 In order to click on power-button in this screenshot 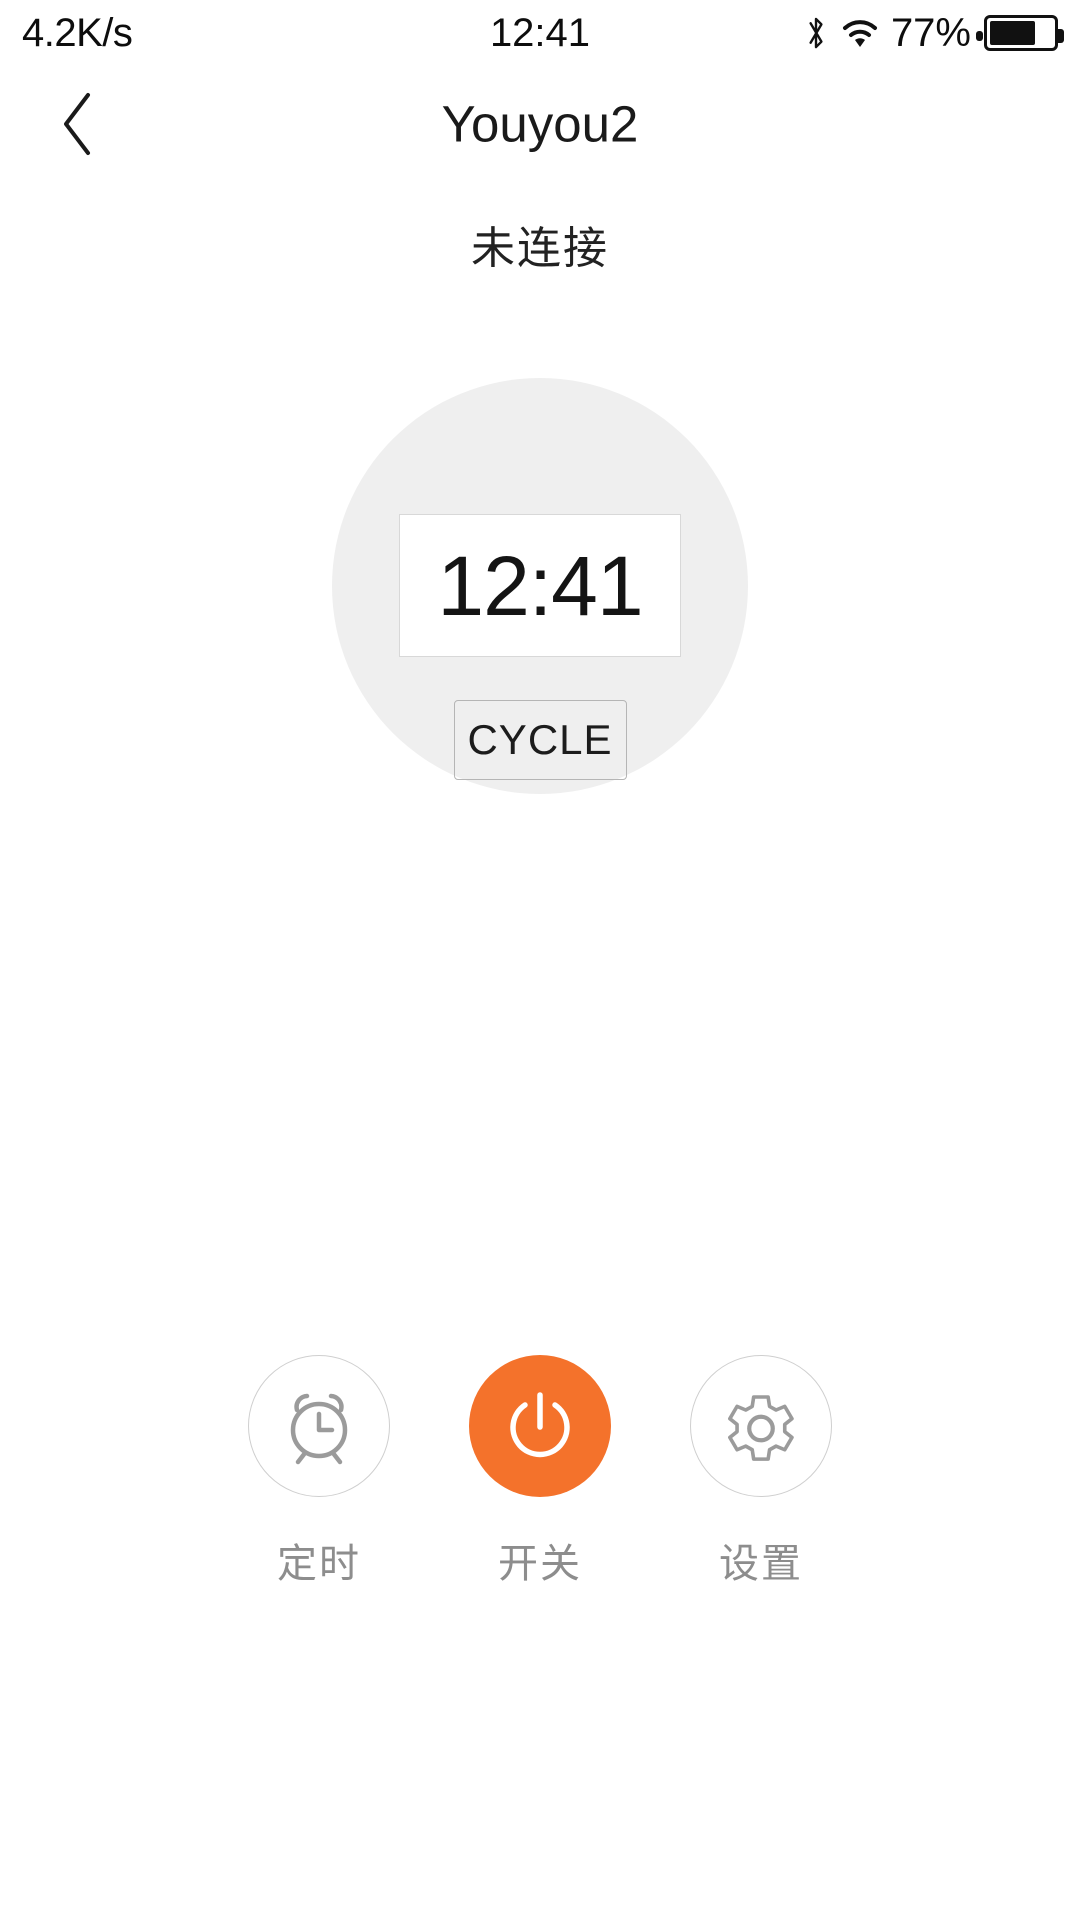, I will do `click(540, 1426)`.